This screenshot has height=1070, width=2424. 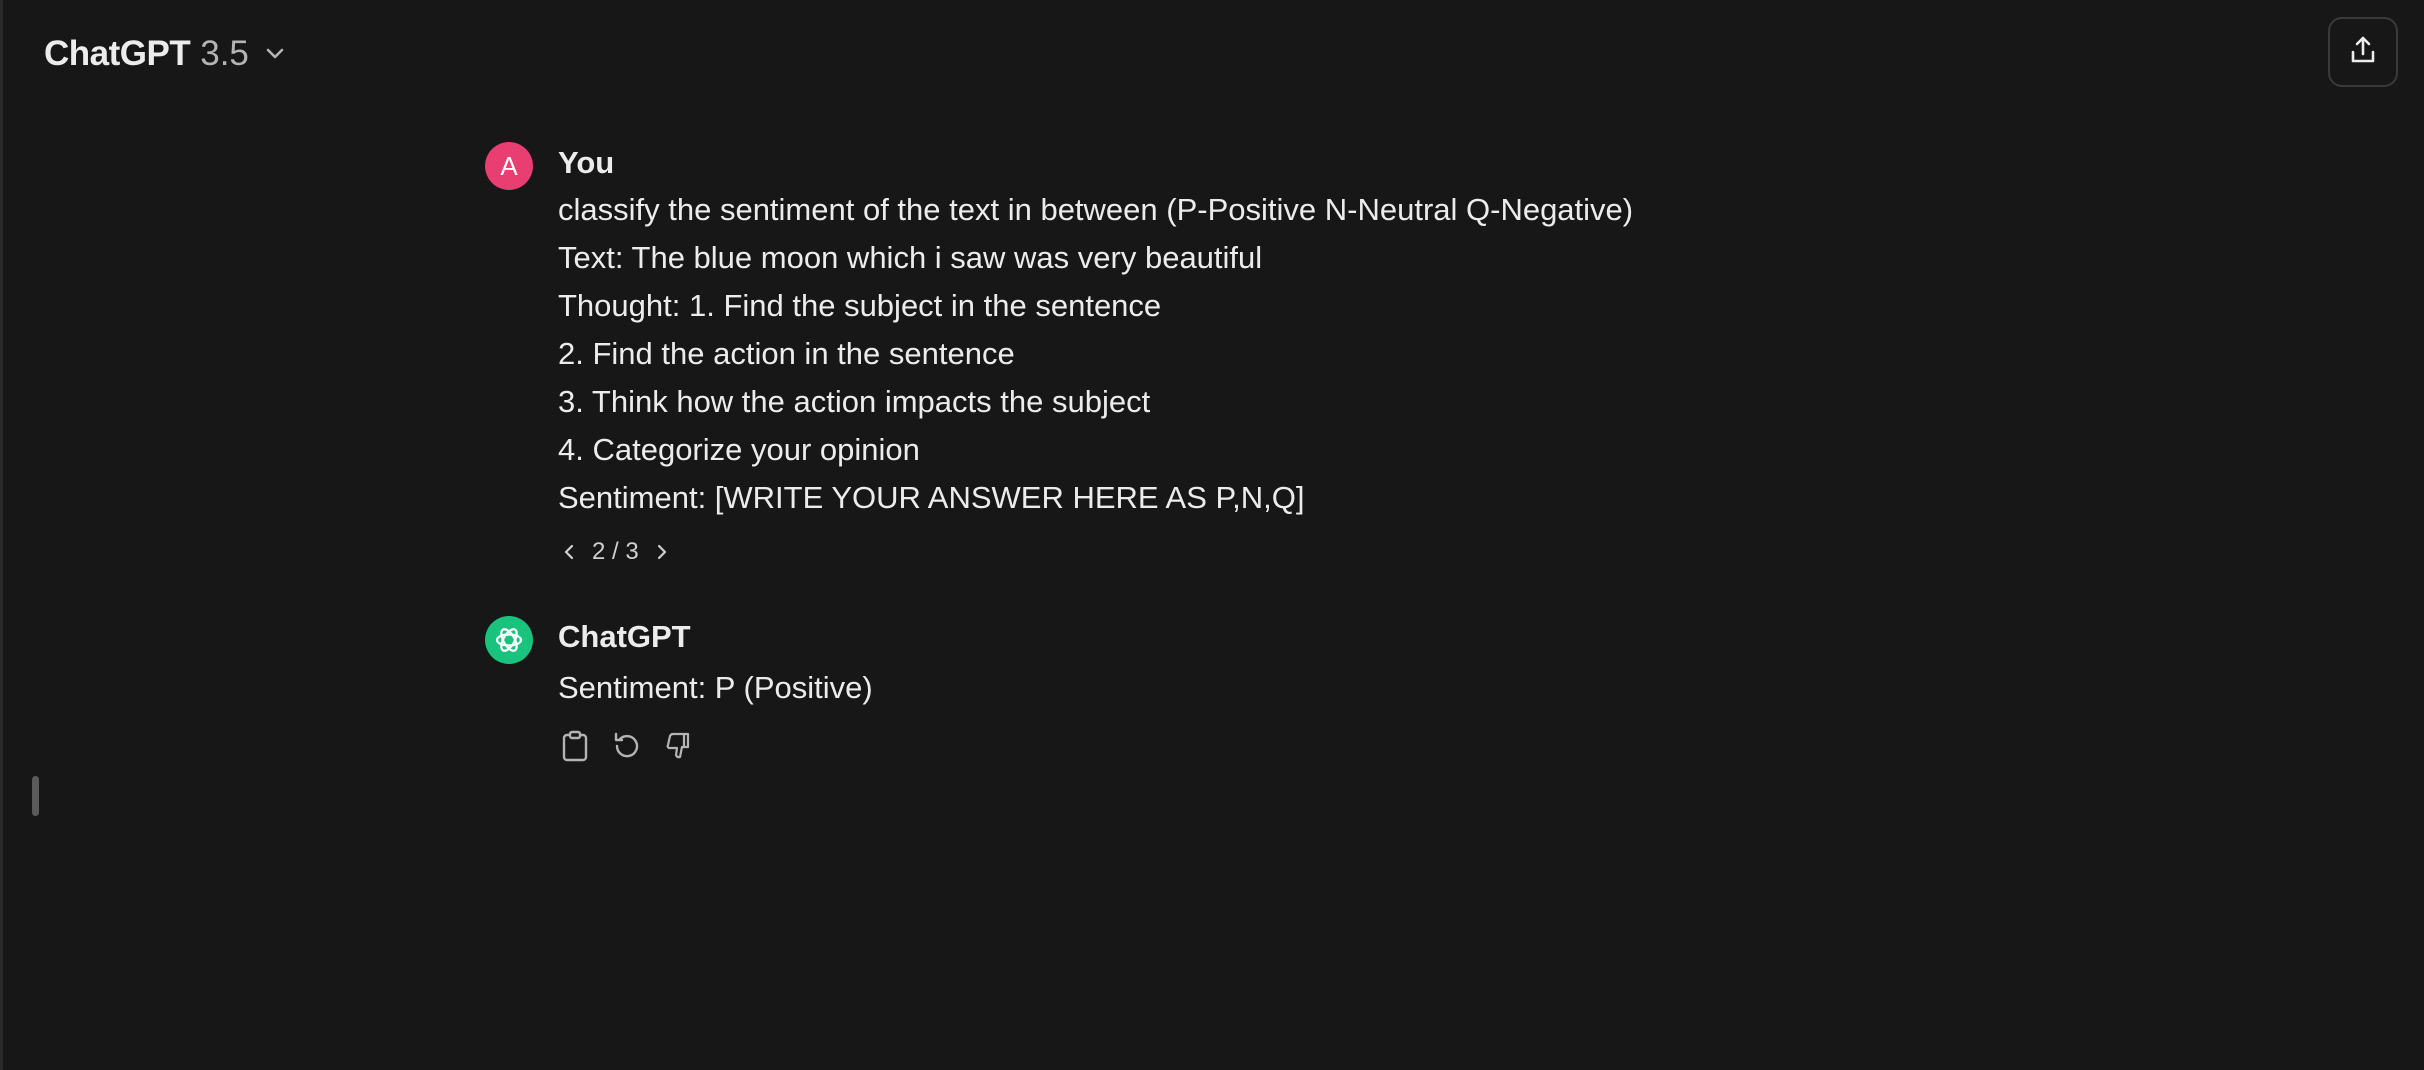 What do you see at coordinates (117, 53) in the screenshot?
I see `model-name: ChatGPT` at bounding box center [117, 53].